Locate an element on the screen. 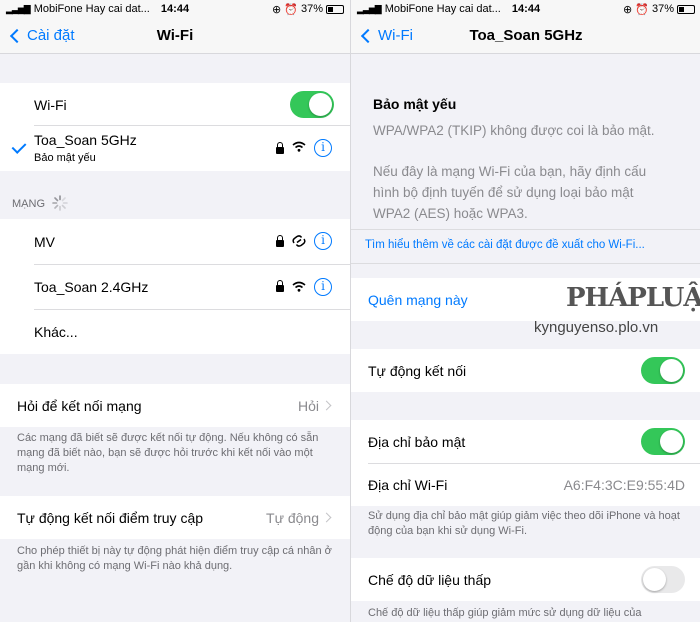  loading-spinner-icon is located at coordinates (60, 203).